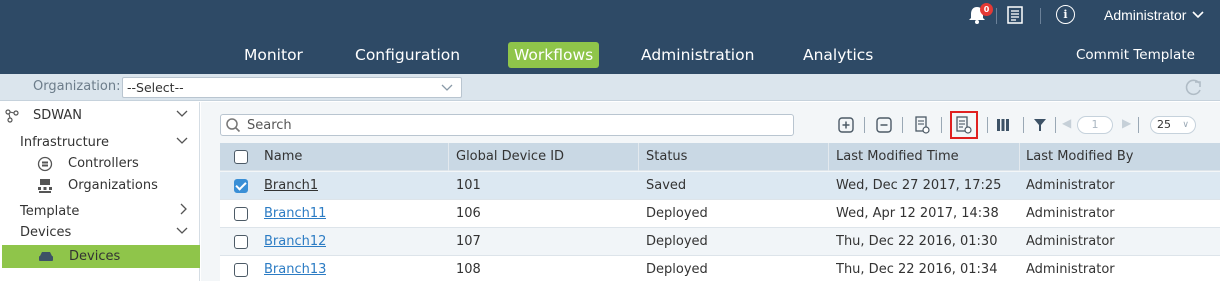 This screenshot has height=281, width=1220. What do you see at coordinates (77, 86) in the screenshot?
I see `organization-label: Organization:` at bounding box center [77, 86].